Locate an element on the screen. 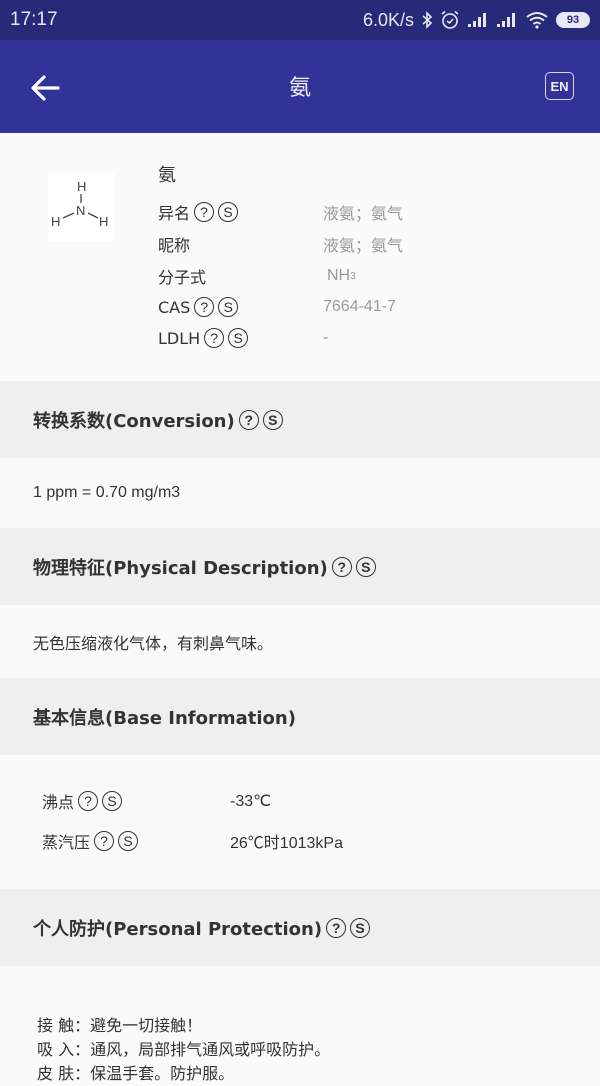 Image resolution: width=600 pixels, height=1086 pixels. section-body-physical: 无色压缩液化气体，有刺鼻气味。 is located at coordinates (300, 641).